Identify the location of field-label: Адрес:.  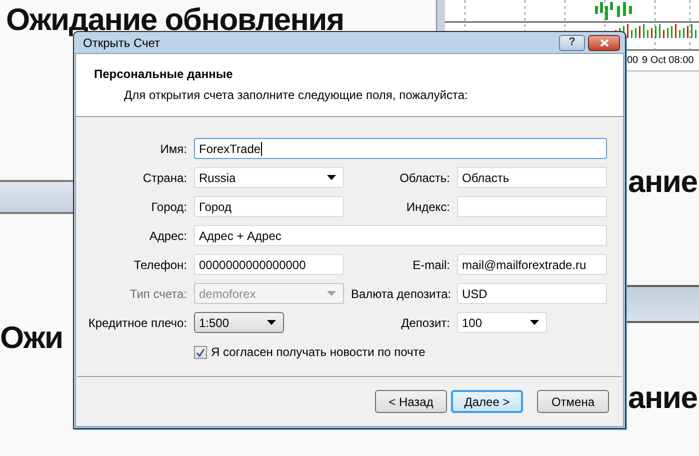
(167, 236).